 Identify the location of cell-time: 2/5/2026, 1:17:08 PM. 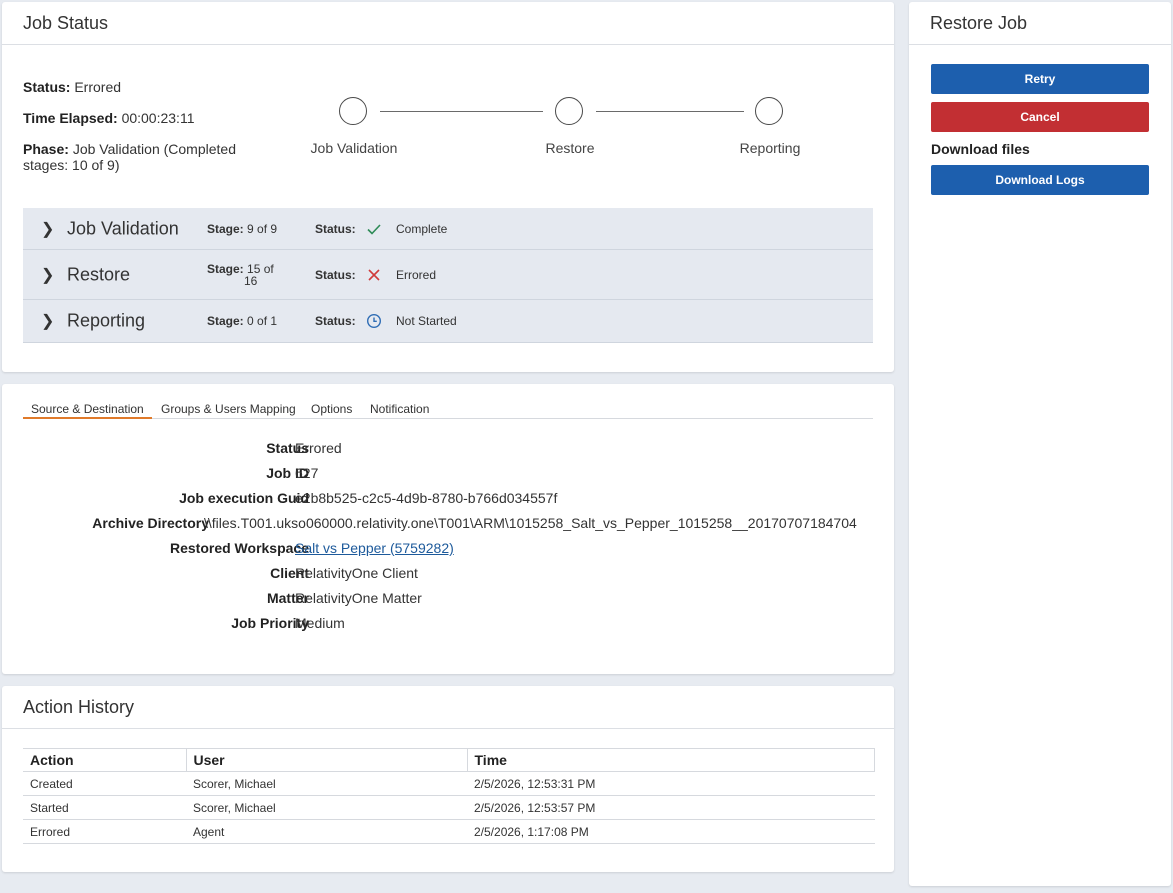
(671, 831).